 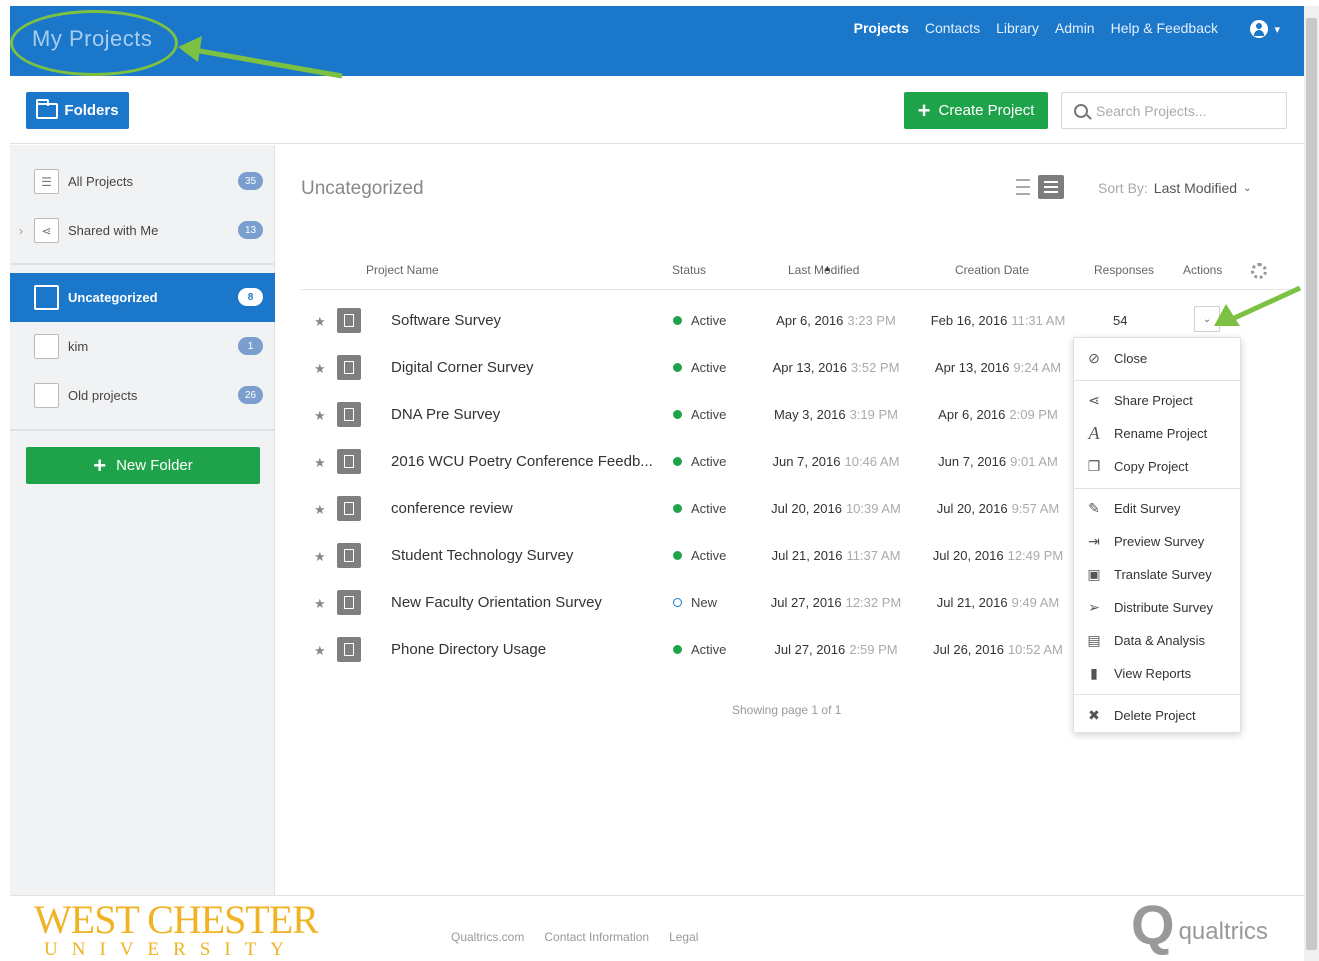 I want to click on sidebar-item-all-projects: ☰ All Projects 35, so click(x=142, y=181).